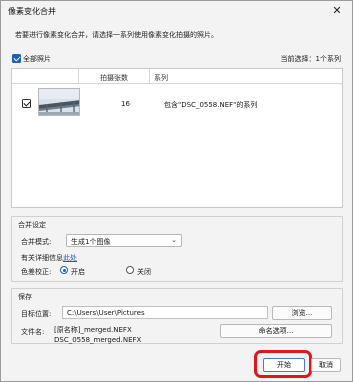 This screenshot has width=353, height=382. I want to click on cancel-button: 取消, so click(326, 365).